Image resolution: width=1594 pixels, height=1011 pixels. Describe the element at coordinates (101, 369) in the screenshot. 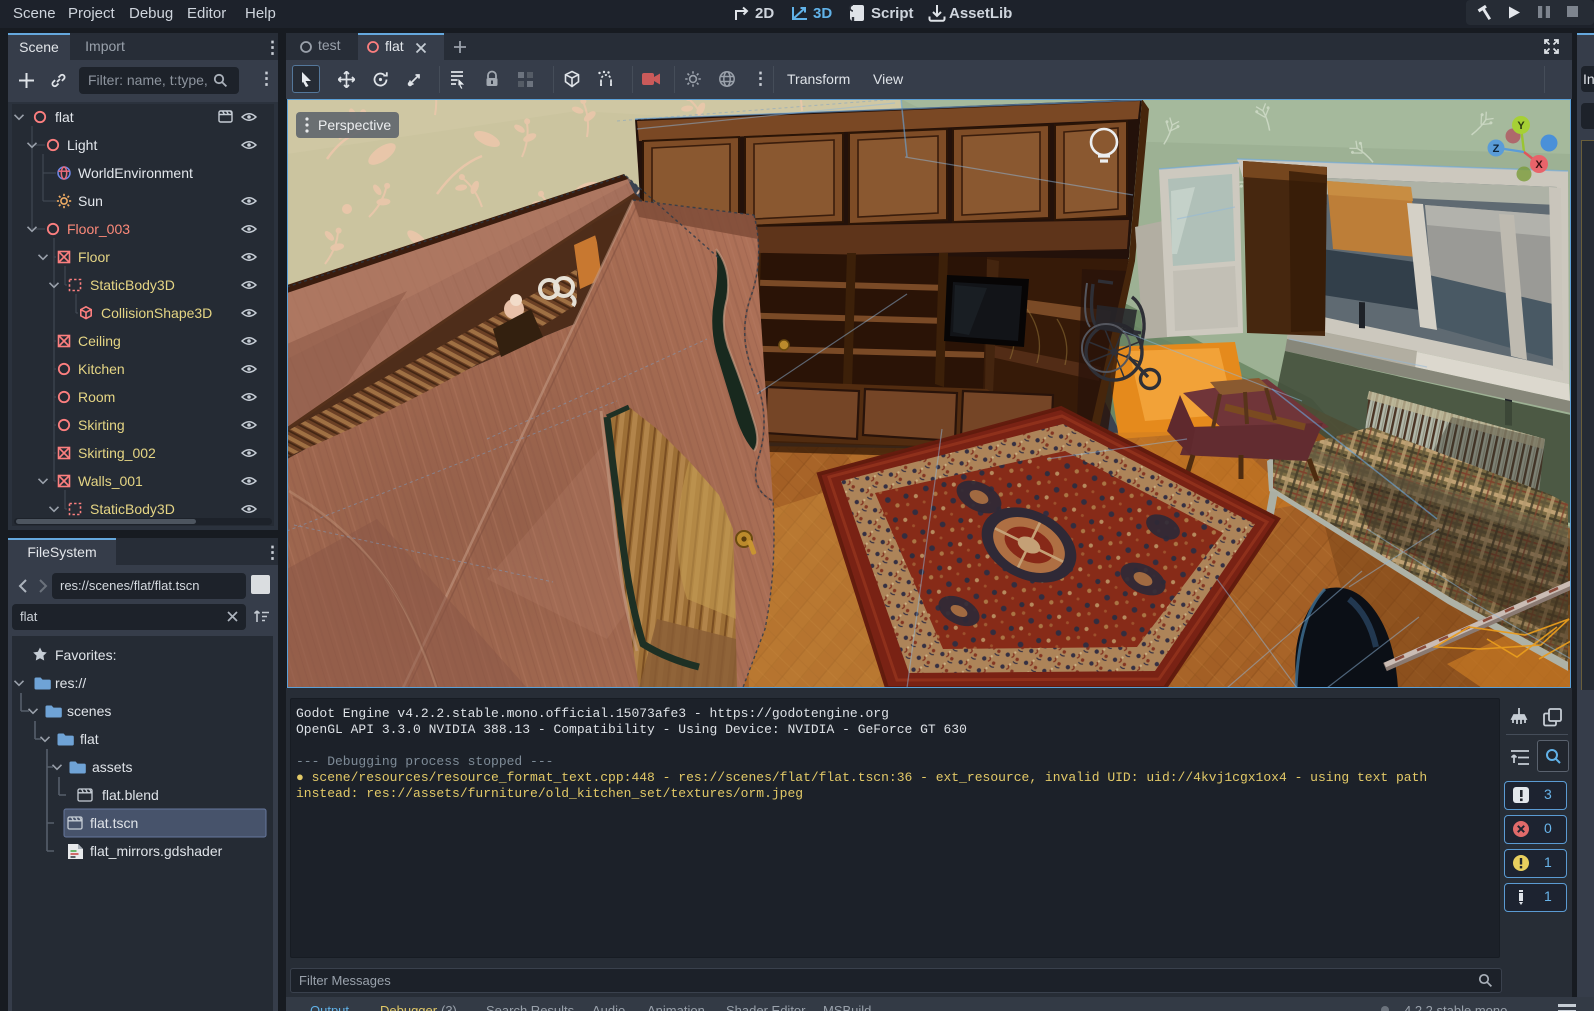

I see `svg-text: Kitchen` at that location.